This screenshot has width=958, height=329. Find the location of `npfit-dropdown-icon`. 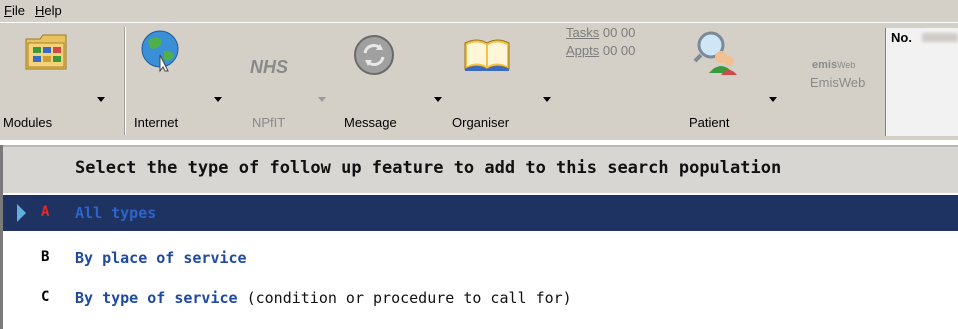

npfit-dropdown-icon is located at coordinates (322, 99).